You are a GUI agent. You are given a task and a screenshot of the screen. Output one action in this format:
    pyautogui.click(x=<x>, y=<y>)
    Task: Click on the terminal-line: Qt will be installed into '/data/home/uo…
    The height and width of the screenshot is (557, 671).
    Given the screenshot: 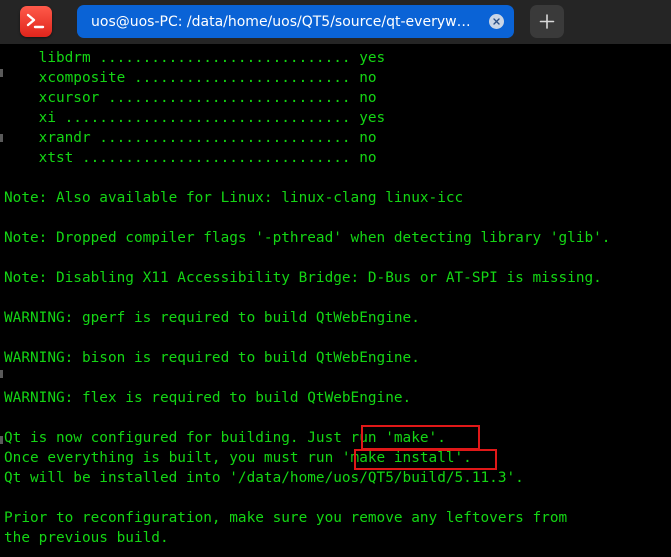 What is the action you would take?
    pyautogui.click(x=264, y=478)
    